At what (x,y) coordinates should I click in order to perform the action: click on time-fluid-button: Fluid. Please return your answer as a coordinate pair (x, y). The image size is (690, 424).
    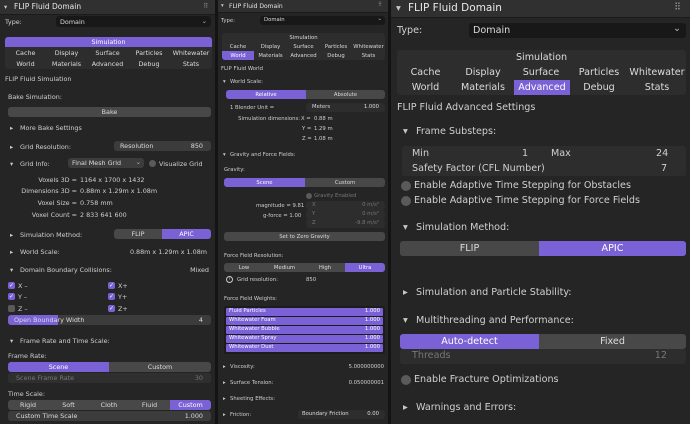
    Looking at the image, I should click on (149, 405).